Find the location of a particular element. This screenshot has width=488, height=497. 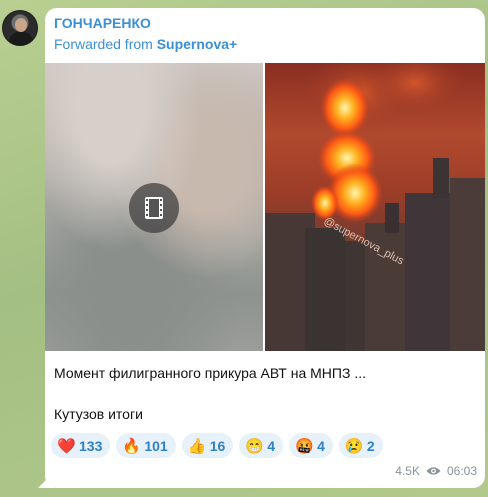

reaction-grinning-face: 😁 4 is located at coordinates (261, 445).